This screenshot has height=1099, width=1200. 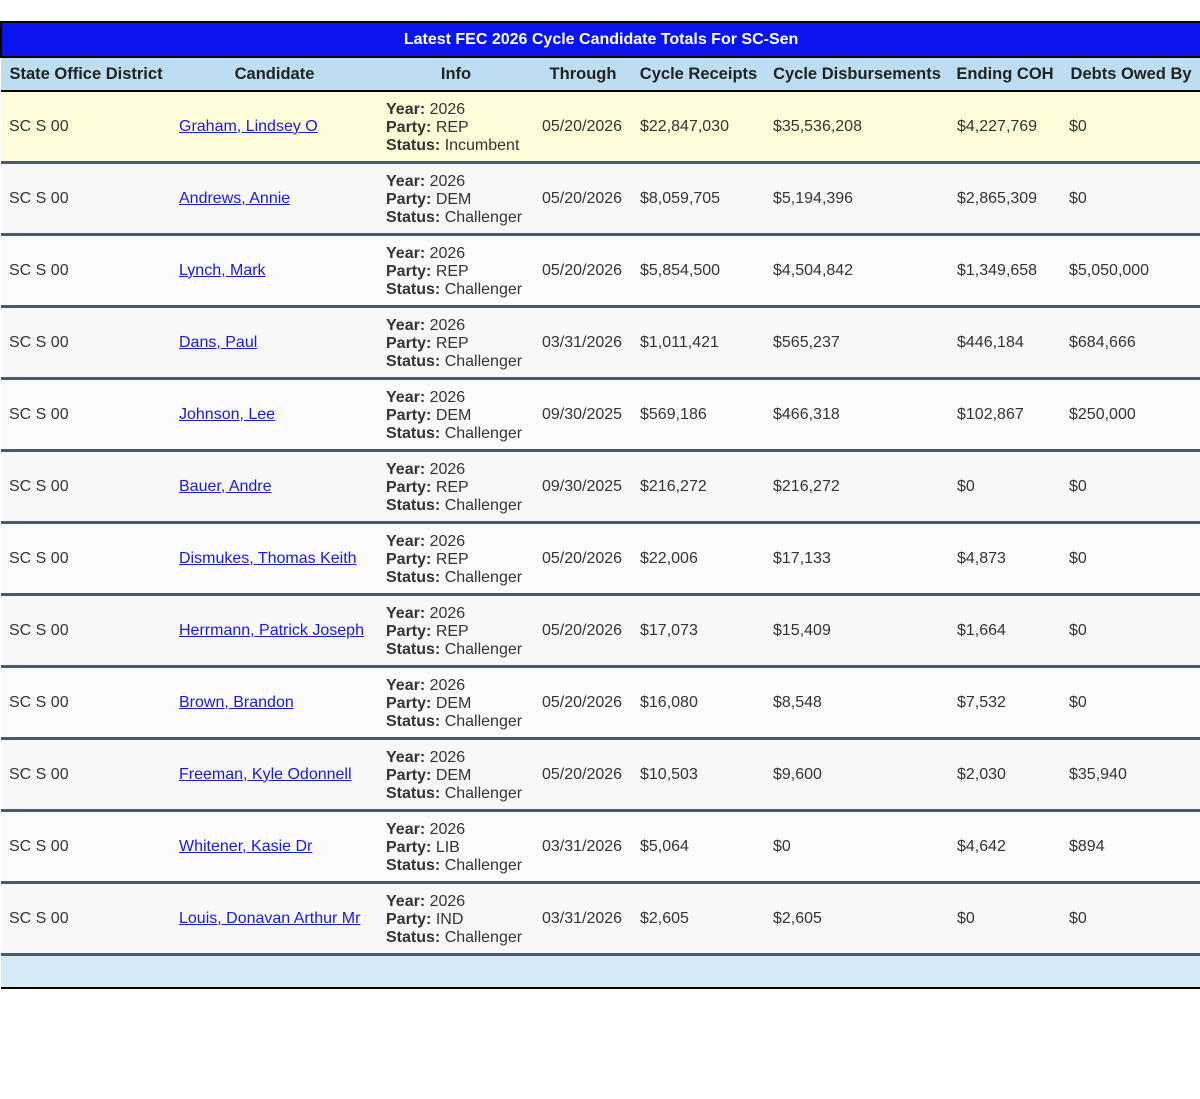 What do you see at coordinates (857, 775) in the screenshot?
I see `cell-disbursements: $9,600` at bounding box center [857, 775].